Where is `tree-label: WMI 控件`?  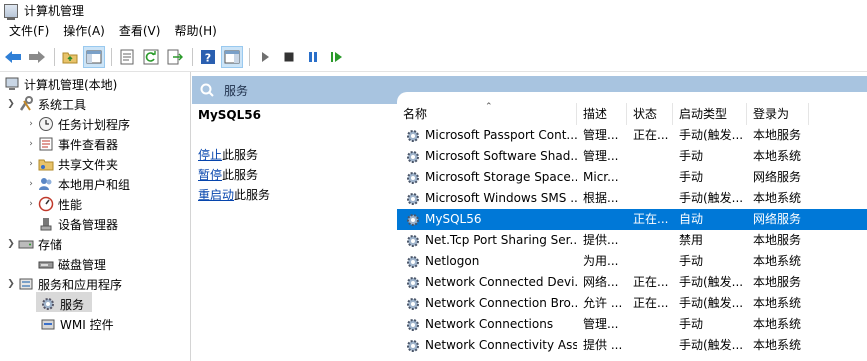
tree-label: WMI 控件 is located at coordinates (87, 324).